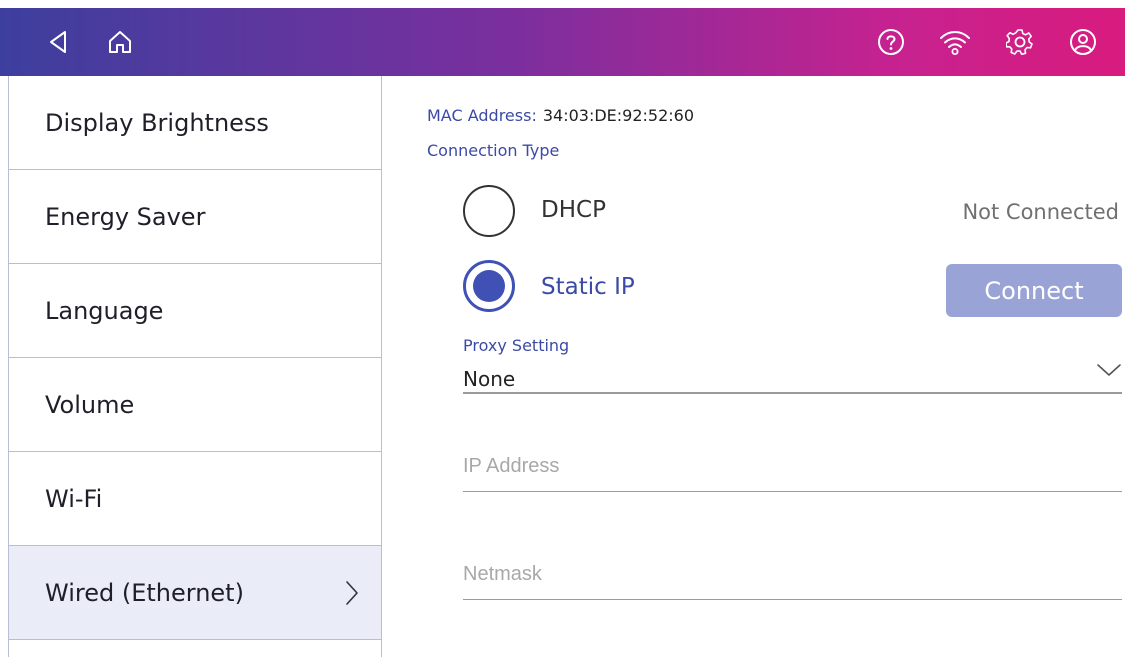 Image resolution: width=1125 pixels, height=657 pixels. What do you see at coordinates (120, 42) in the screenshot?
I see `home-icon` at bounding box center [120, 42].